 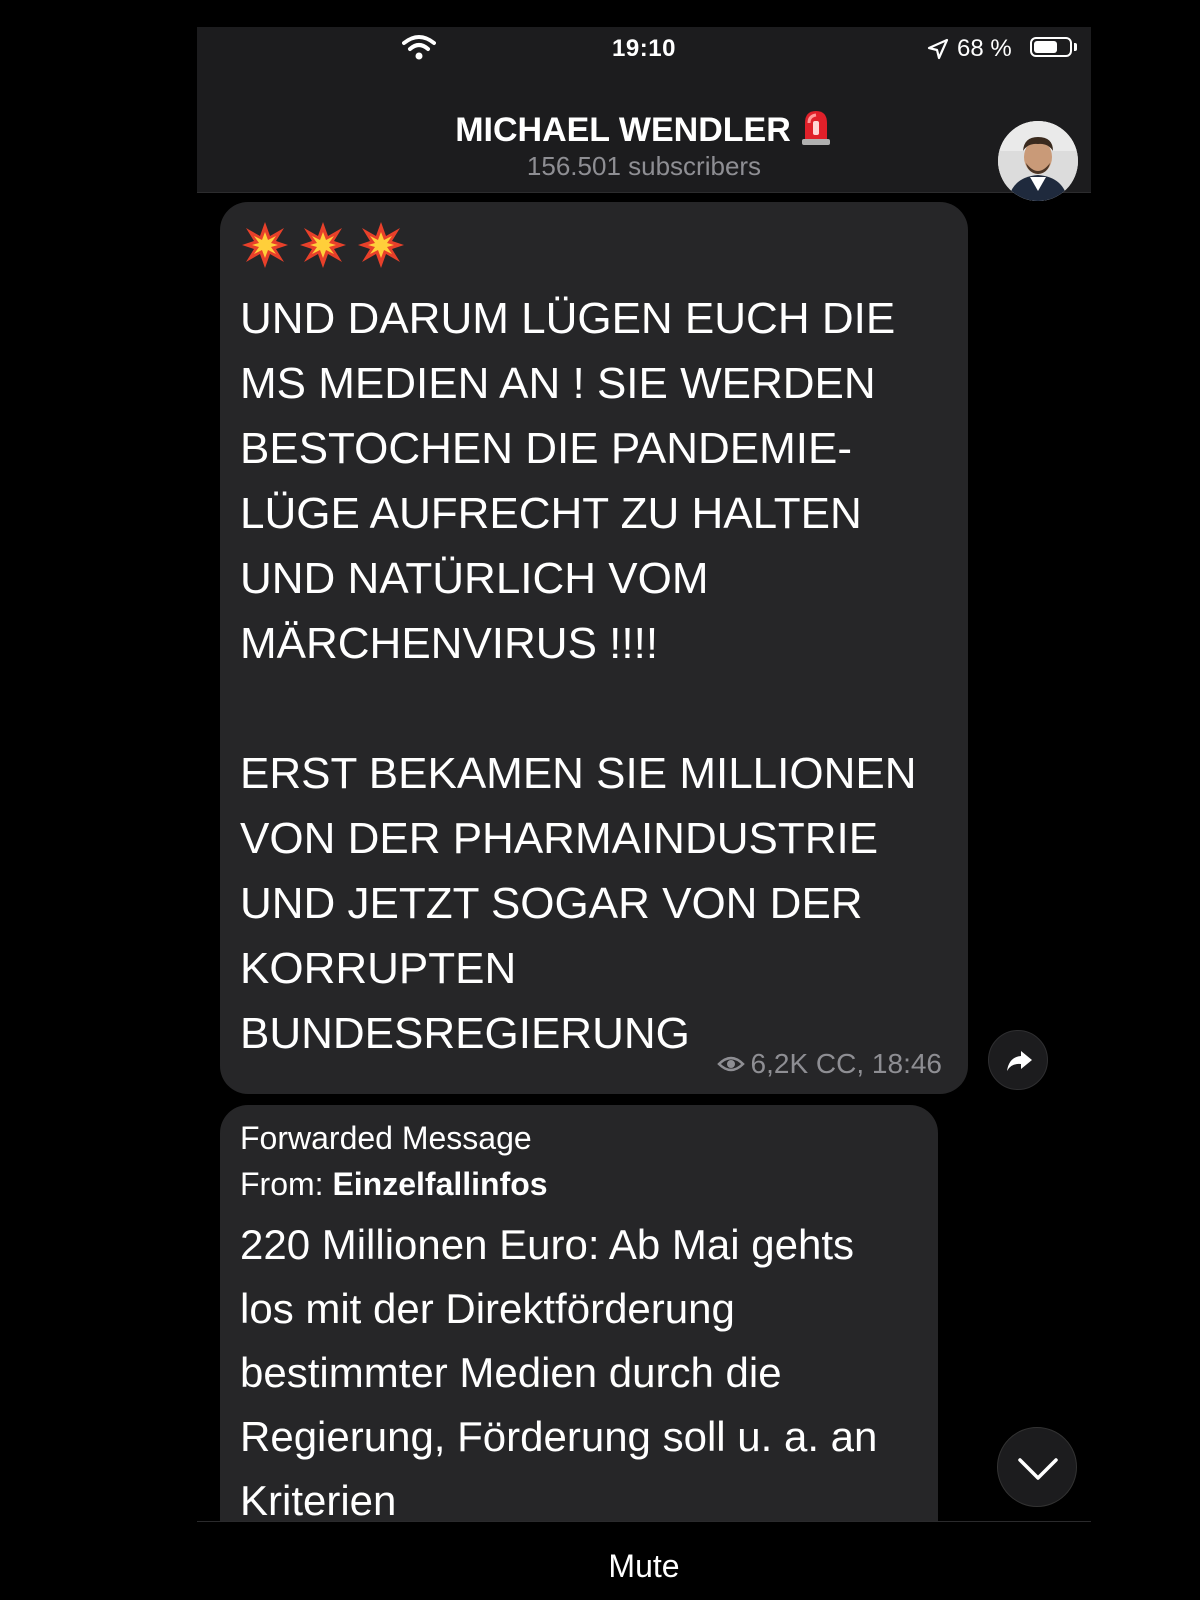 What do you see at coordinates (286, 1184) in the screenshot?
I see `forwarded-from-prefix: From:` at bounding box center [286, 1184].